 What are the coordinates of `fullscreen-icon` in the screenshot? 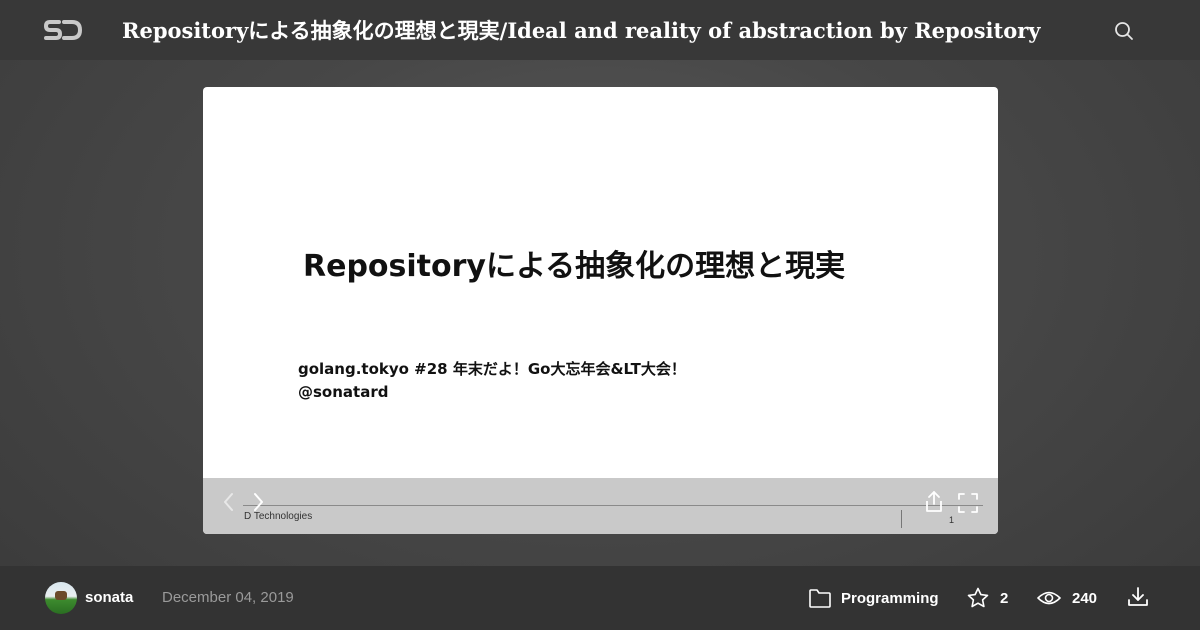 It's located at (968, 503).